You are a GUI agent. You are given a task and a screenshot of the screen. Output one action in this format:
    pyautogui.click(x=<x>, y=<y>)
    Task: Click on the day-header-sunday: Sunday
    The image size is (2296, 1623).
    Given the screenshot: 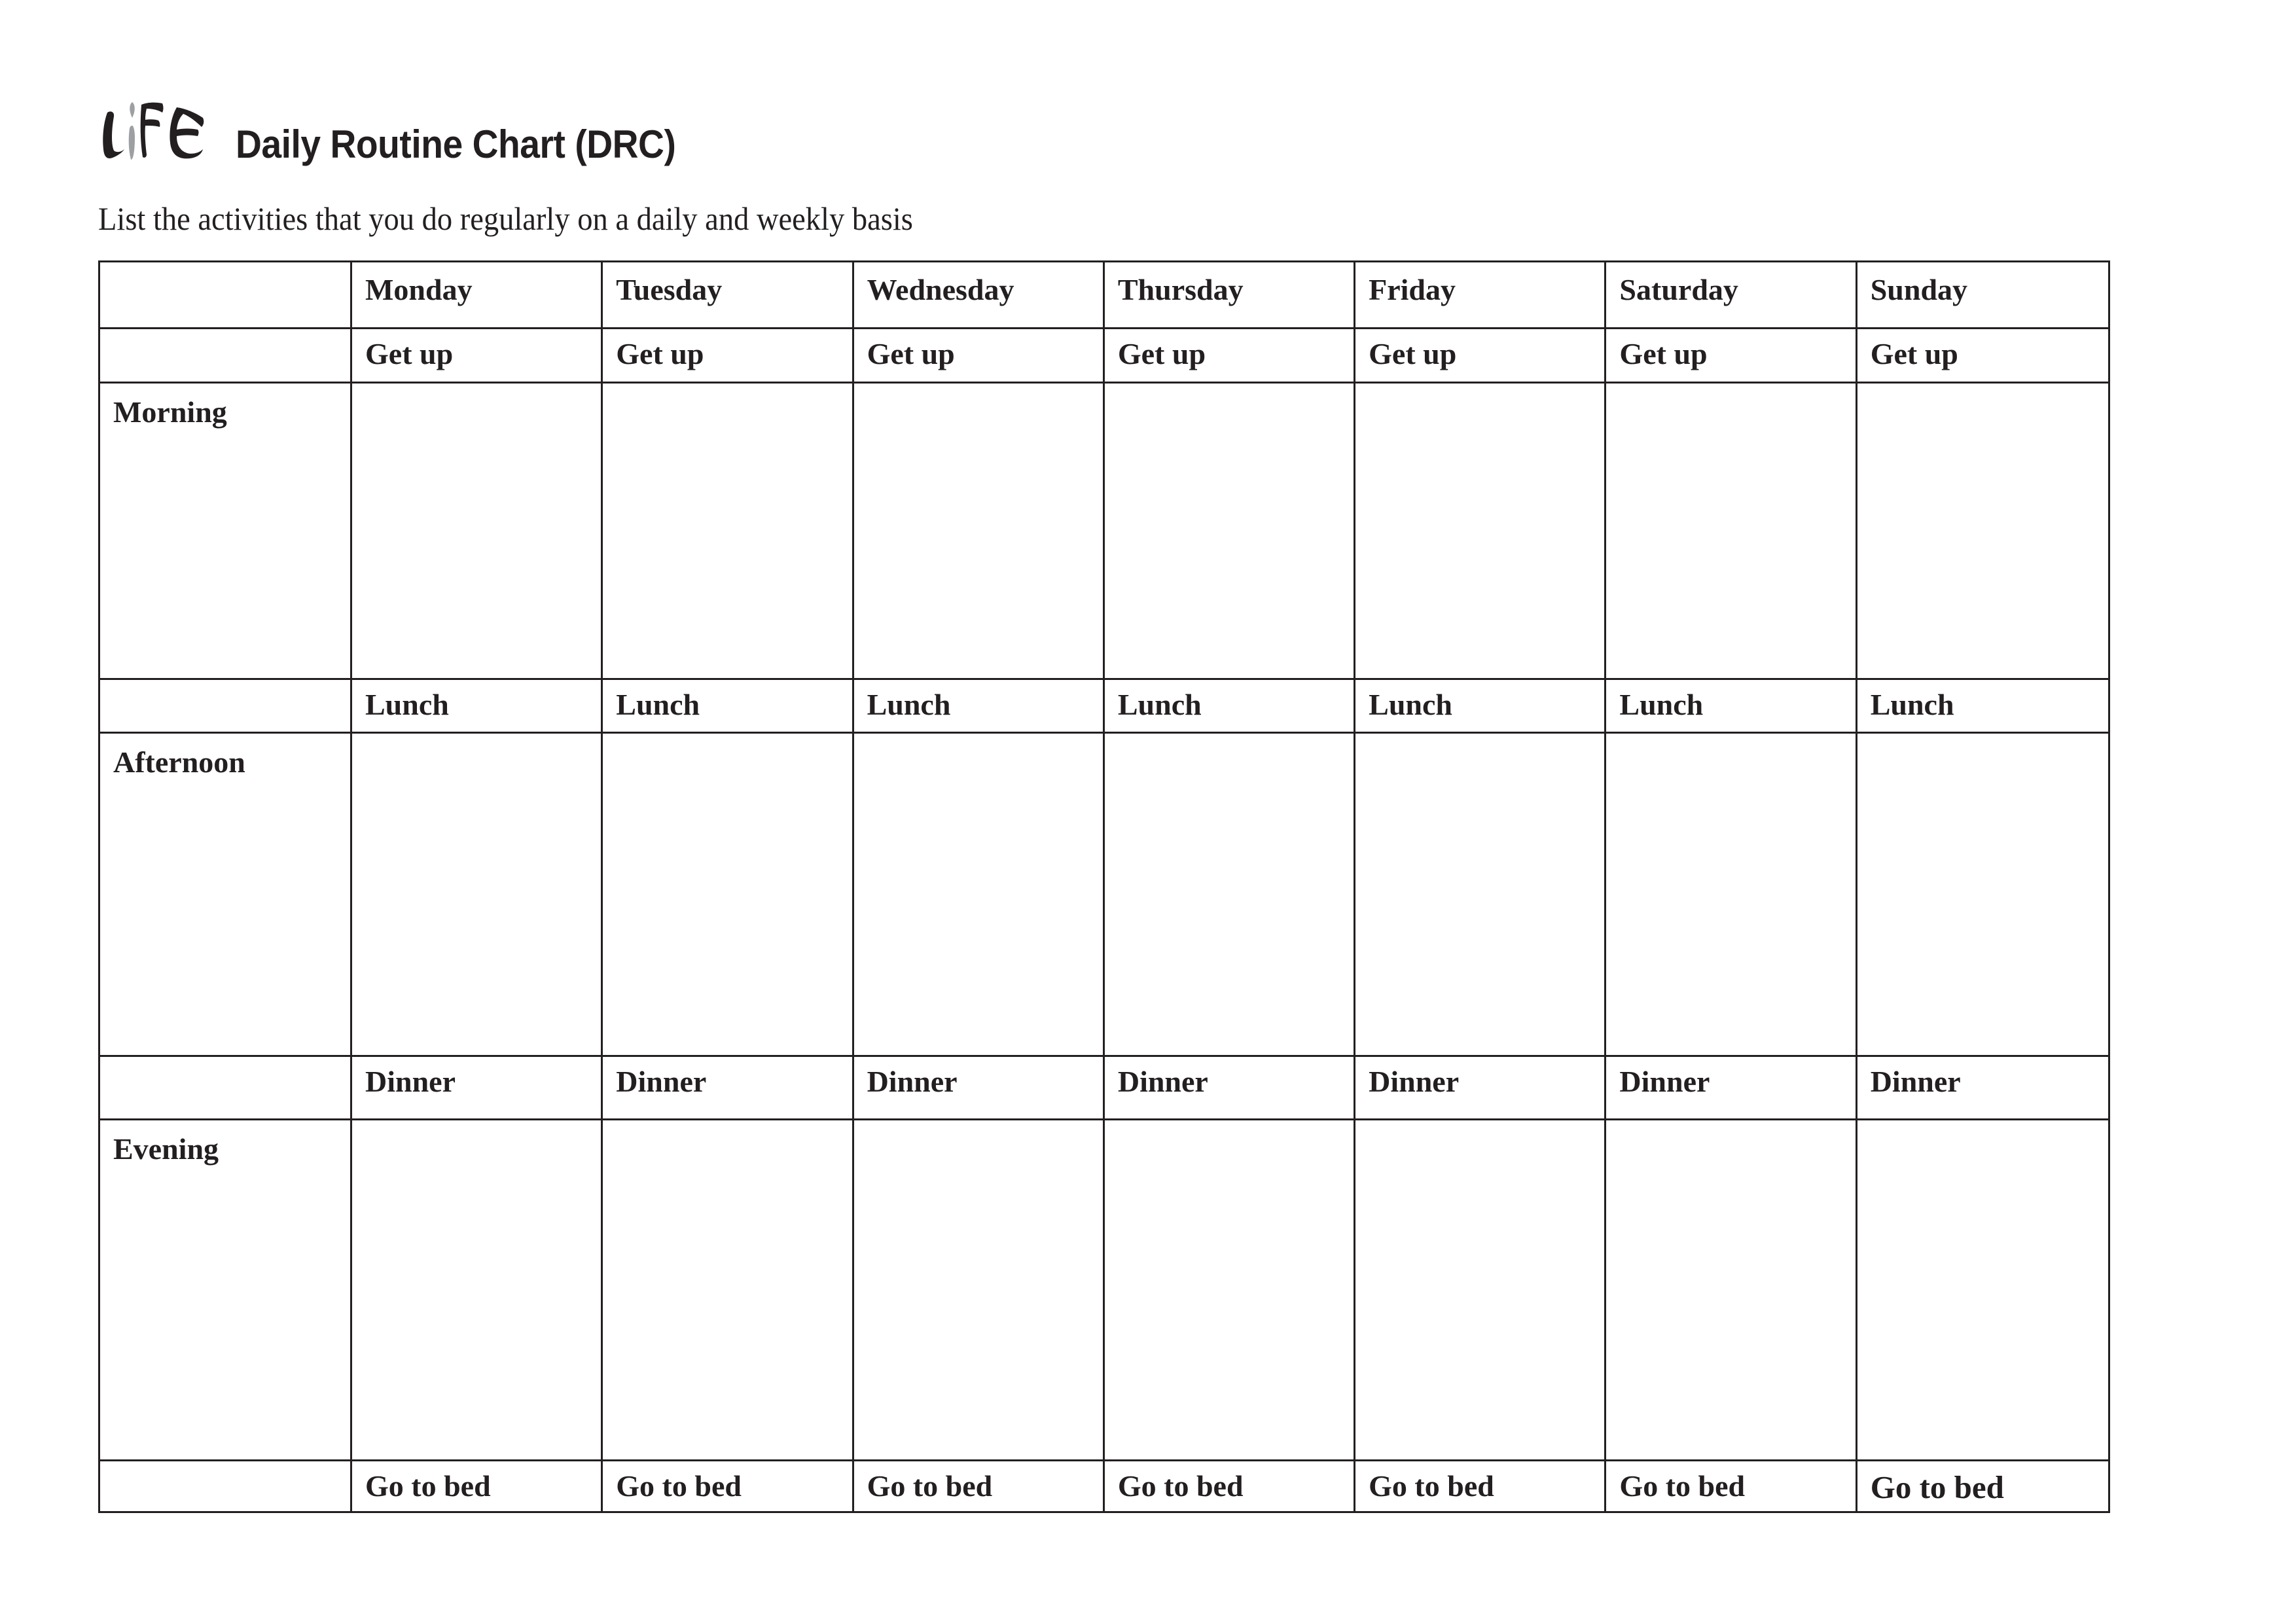 What is the action you would take?
    pyautogui.click(x=1982, y=295)
    